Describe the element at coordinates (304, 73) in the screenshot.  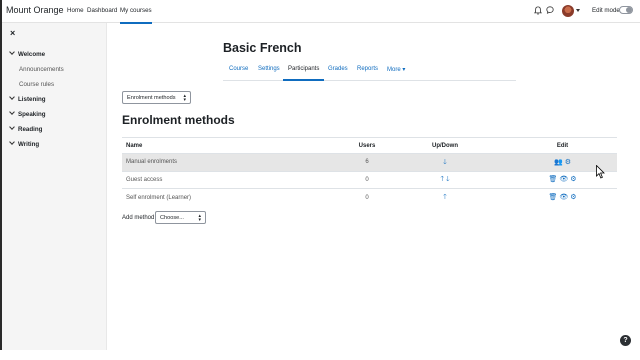
I see `tab-participants: Participants` at that location.